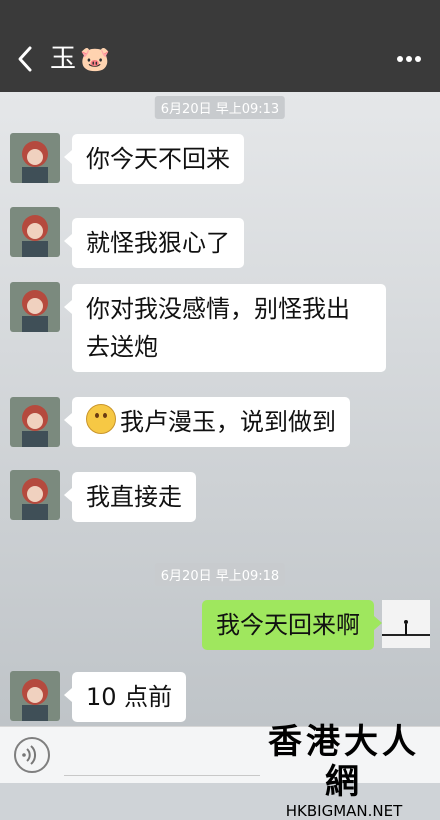  I want to click on message-bubble: 我卢漫玉，说到做到, so click(207, 422).